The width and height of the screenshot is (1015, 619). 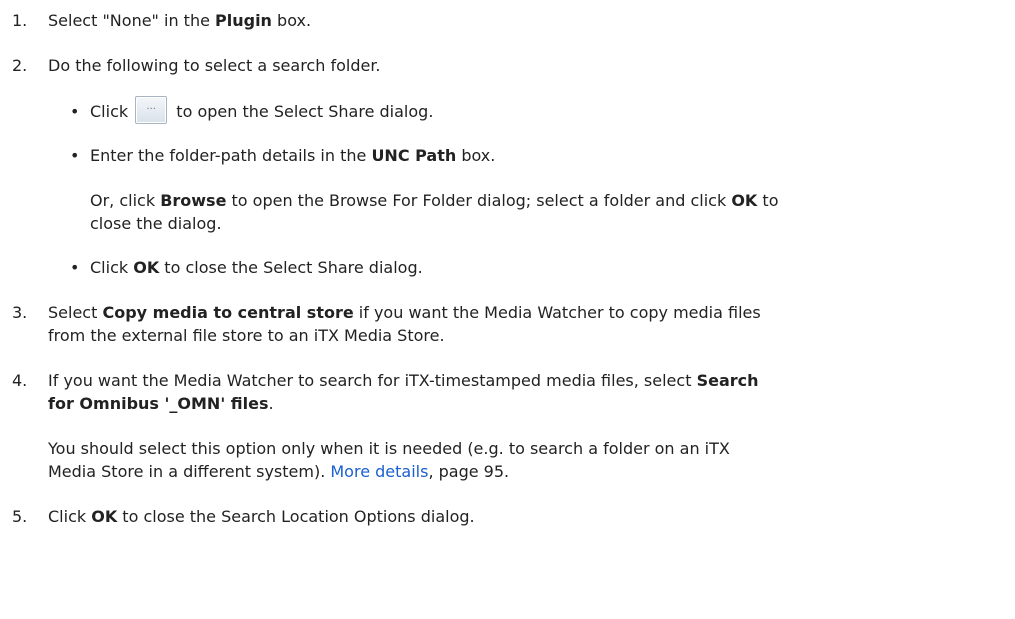 I want to click on ui-term-browse: Browse, so click(x=193, y=200).